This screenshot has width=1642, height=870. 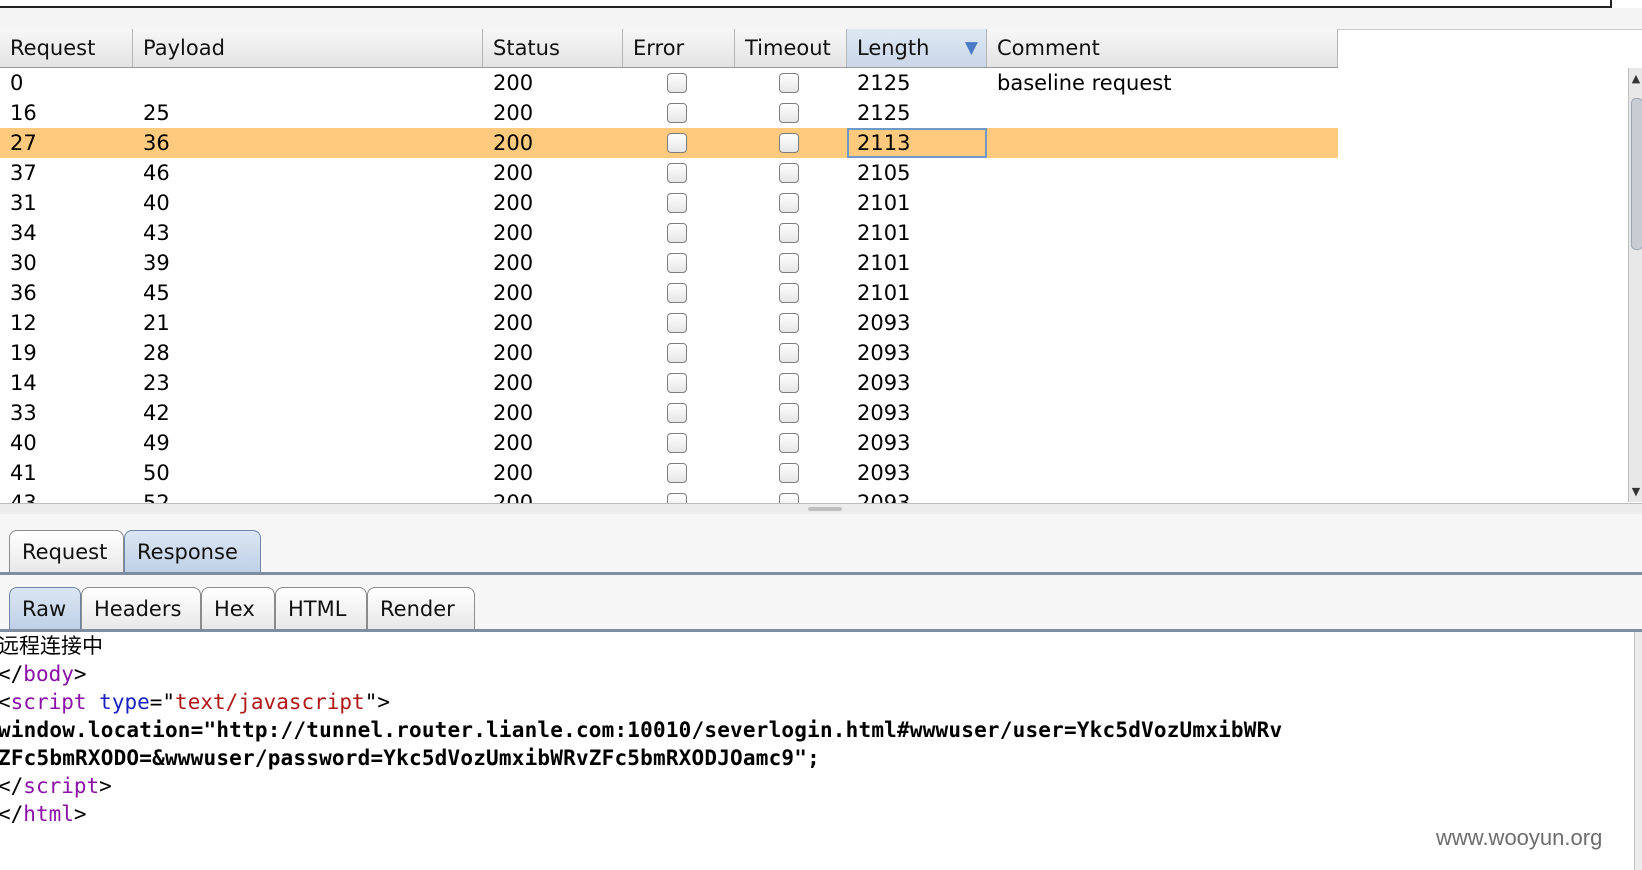 What do you see at coordinates (1636, 174) in the screenshot?
I see `scrollbar-thumb` at bounding box center [1636, 174].